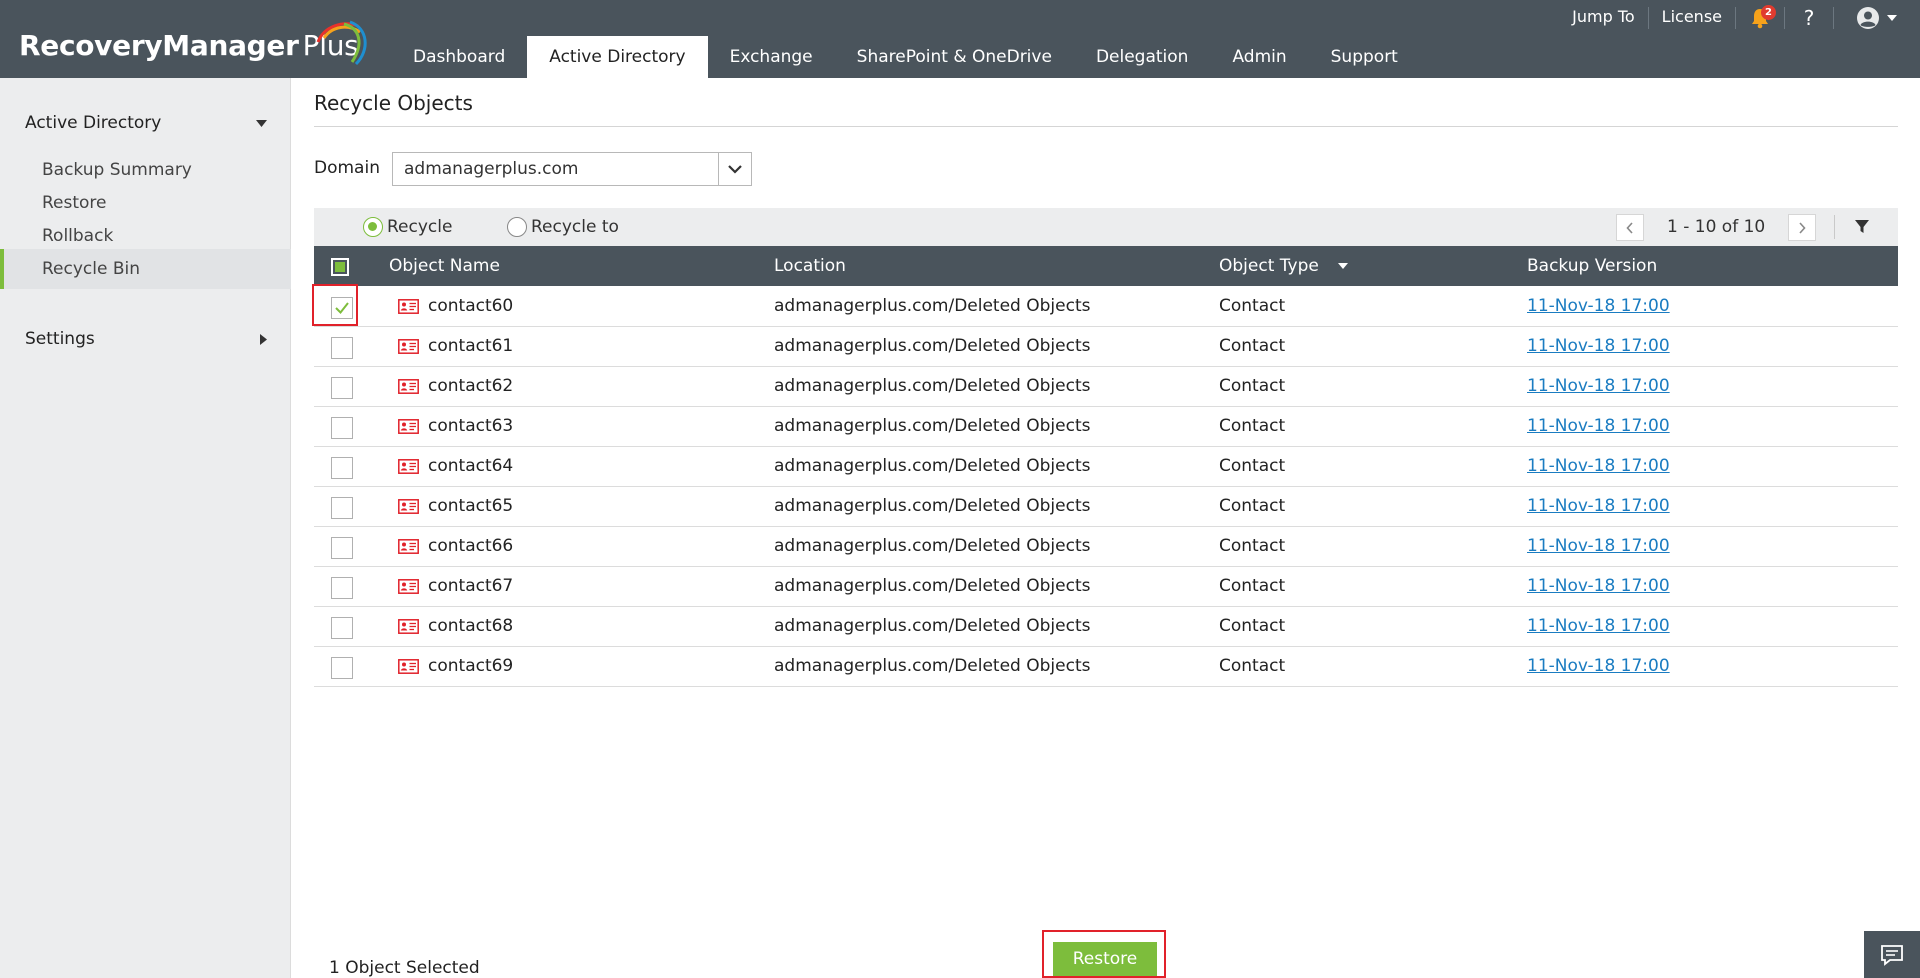 Image resolution: width=1920 pixels, height=978 pixels. I want to click on object-name-cell: contact67, so click(471, 586).